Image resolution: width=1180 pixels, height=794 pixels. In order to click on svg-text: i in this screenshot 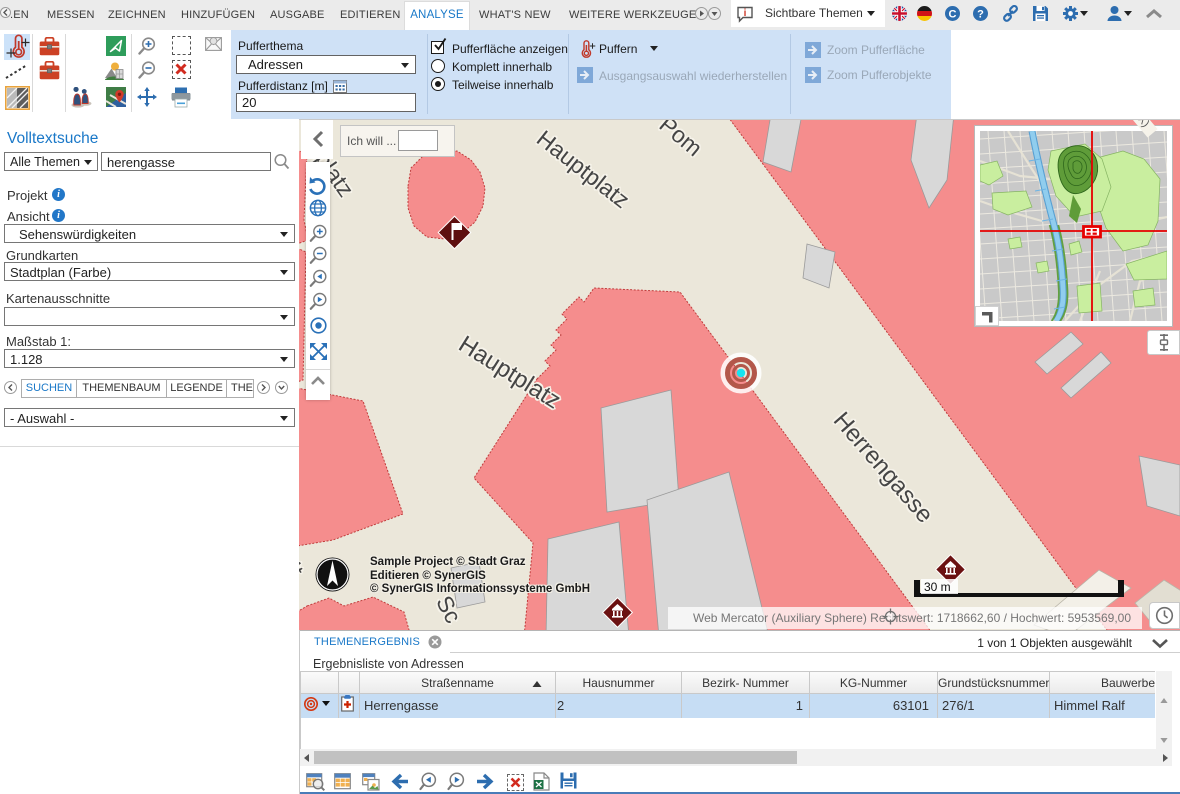, I will do `click(745, 13)`.